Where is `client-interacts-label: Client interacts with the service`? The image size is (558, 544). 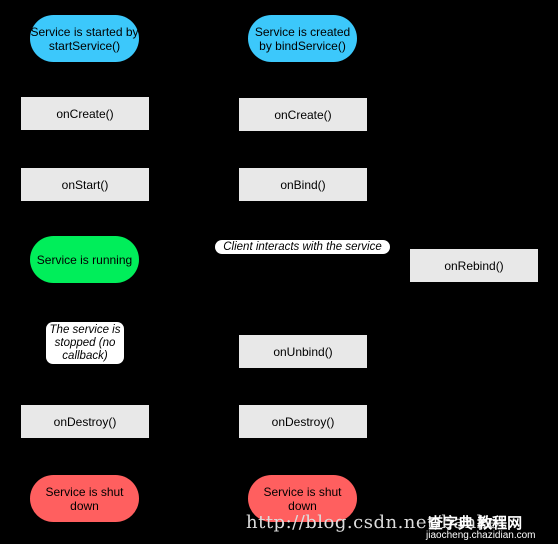
client-interacts-label: Client interacts with the service is located at coordinates (302, 247).